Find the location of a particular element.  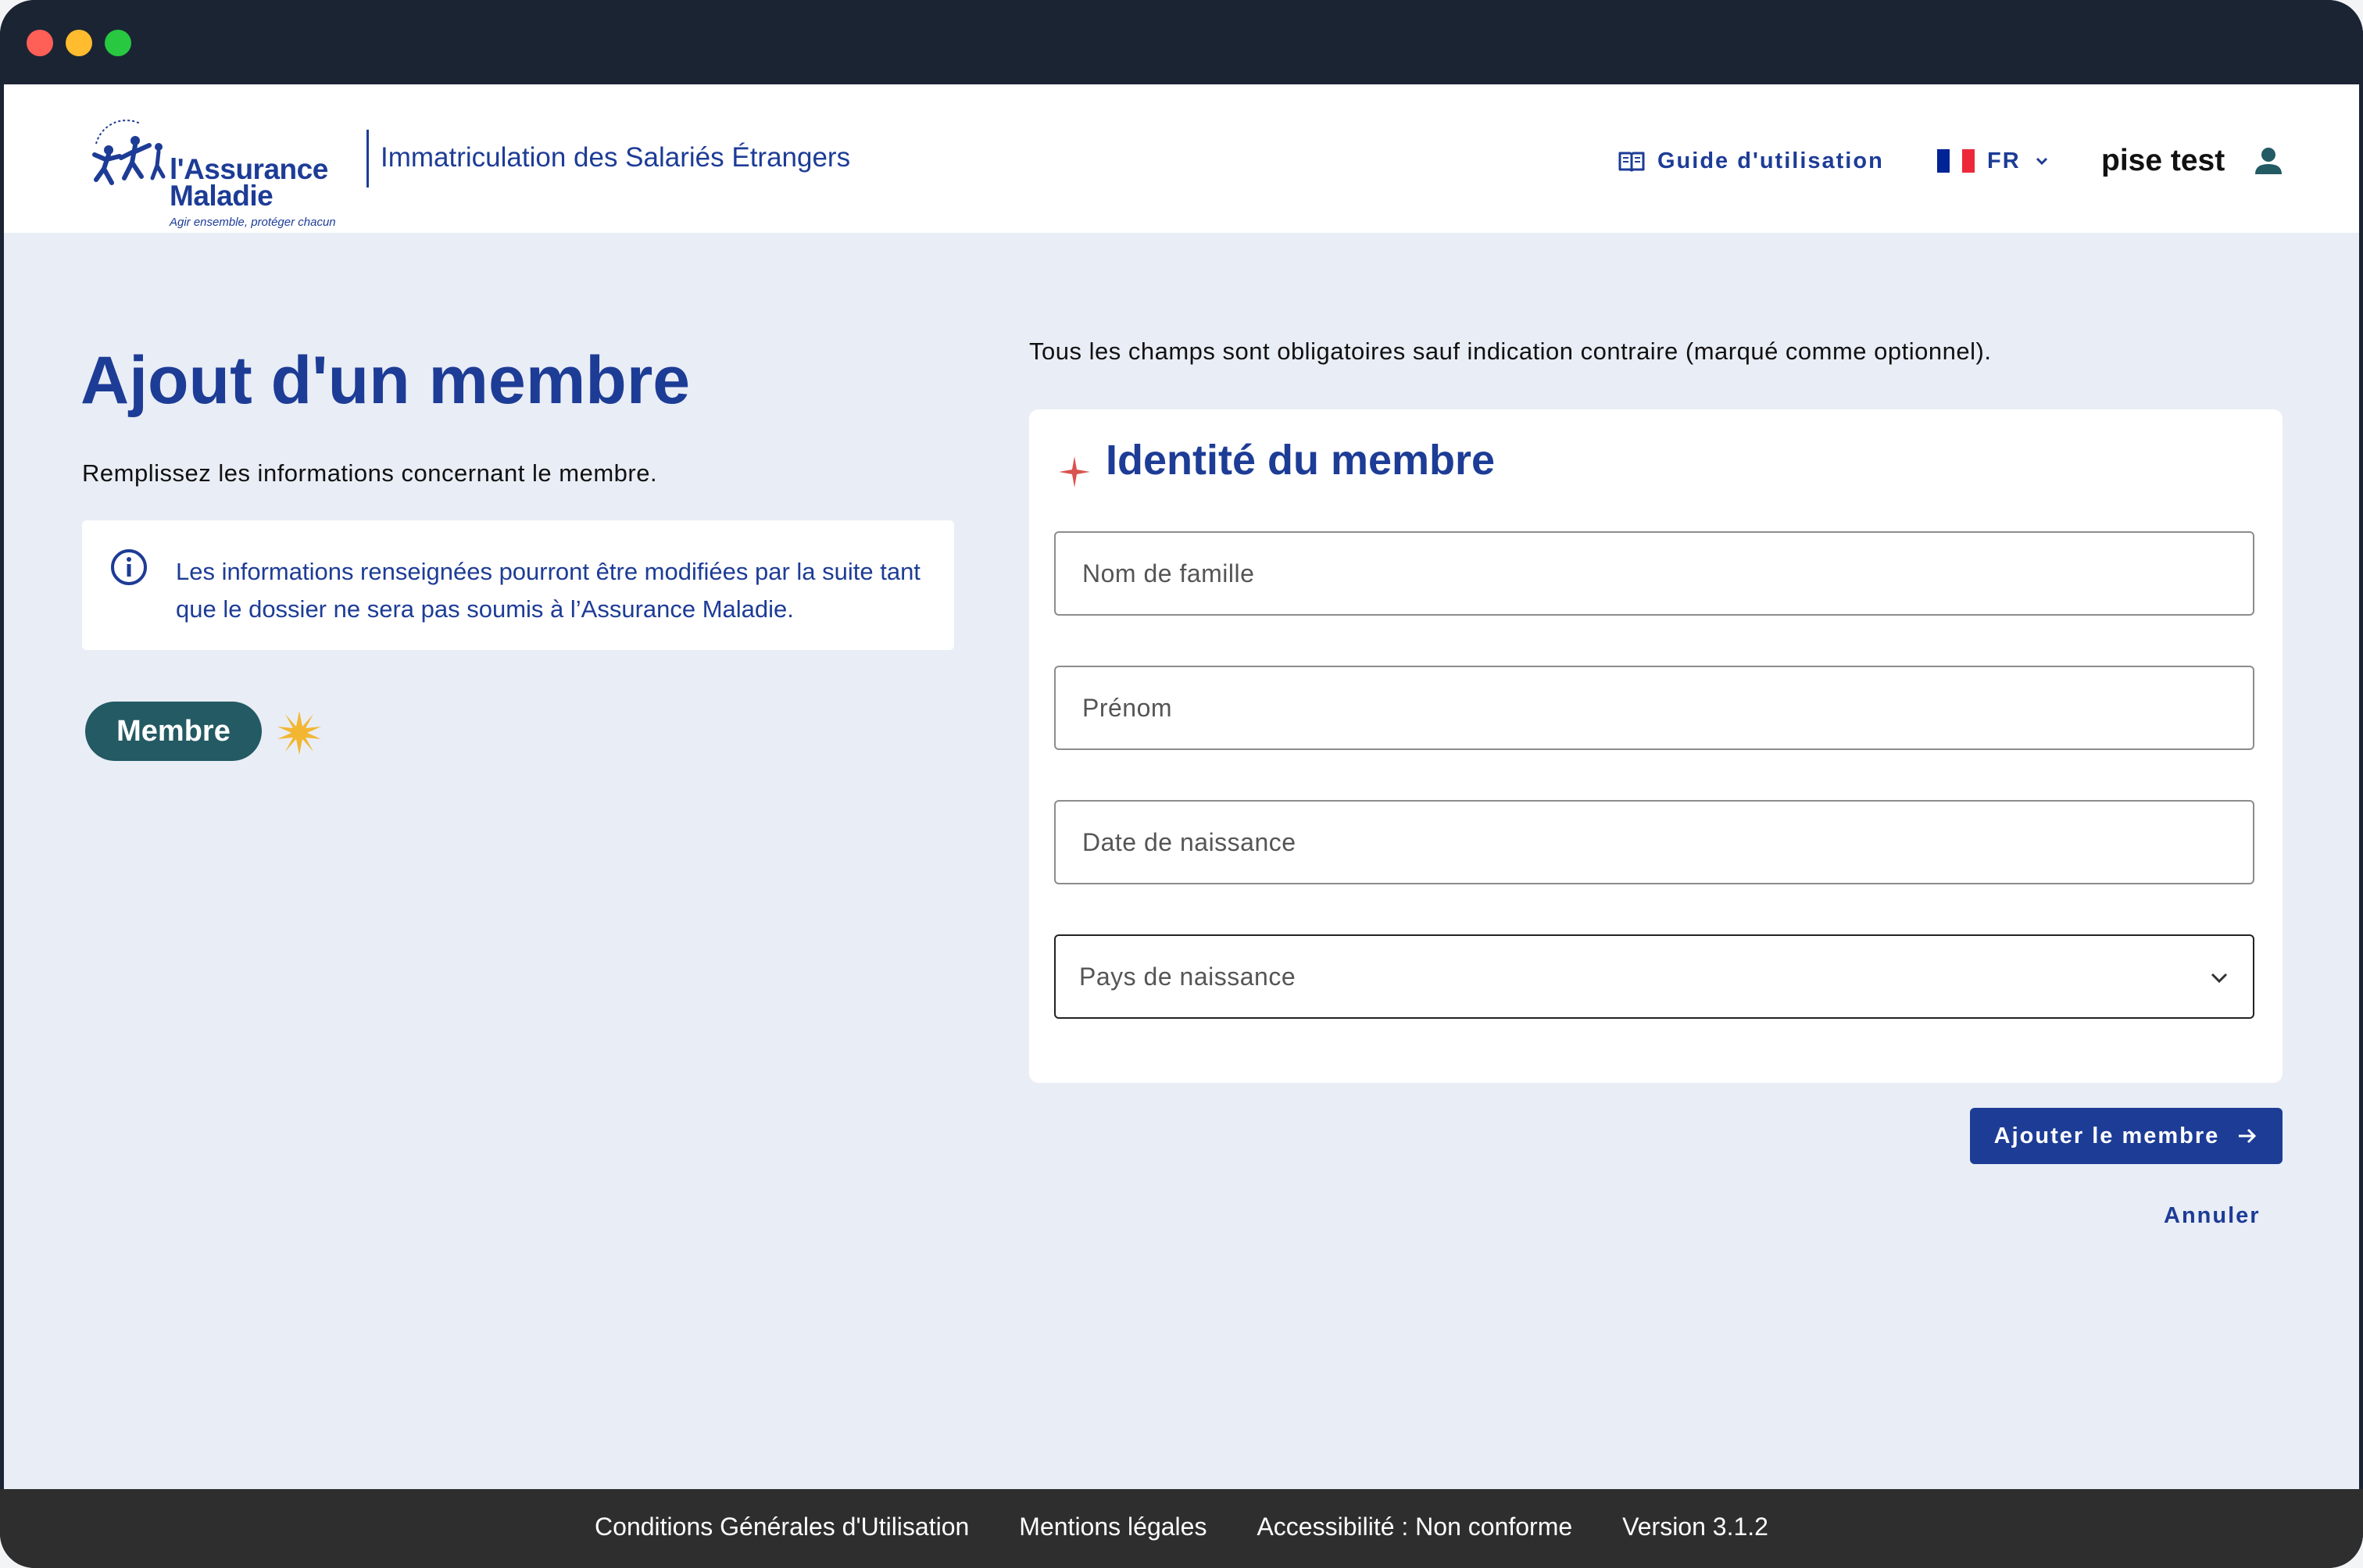

france-flag-icon is located at coordinates (1956, 161).